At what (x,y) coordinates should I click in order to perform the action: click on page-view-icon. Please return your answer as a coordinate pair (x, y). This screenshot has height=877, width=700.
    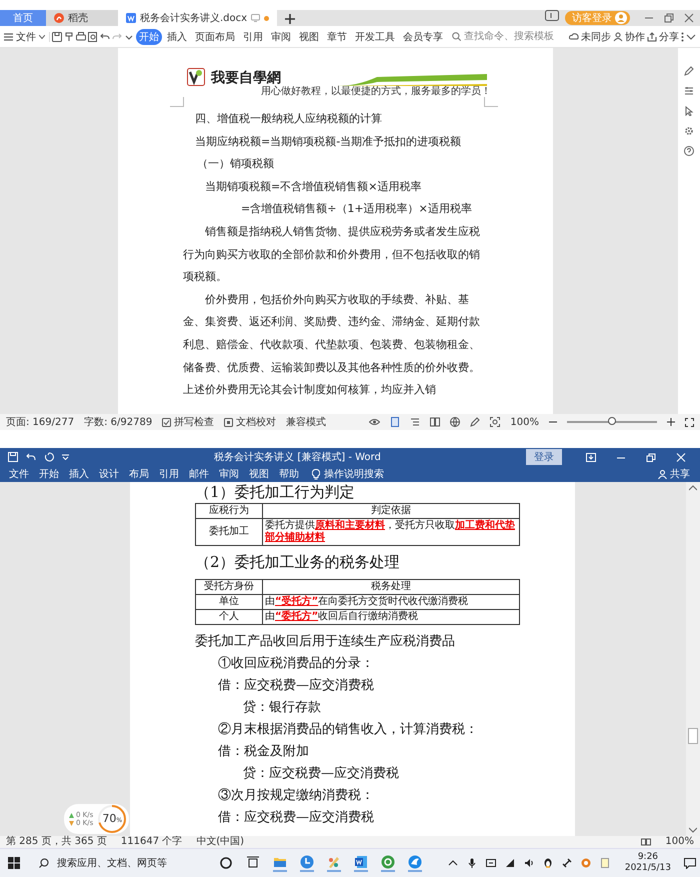
    Looking at the image, I should click on (395, 422).